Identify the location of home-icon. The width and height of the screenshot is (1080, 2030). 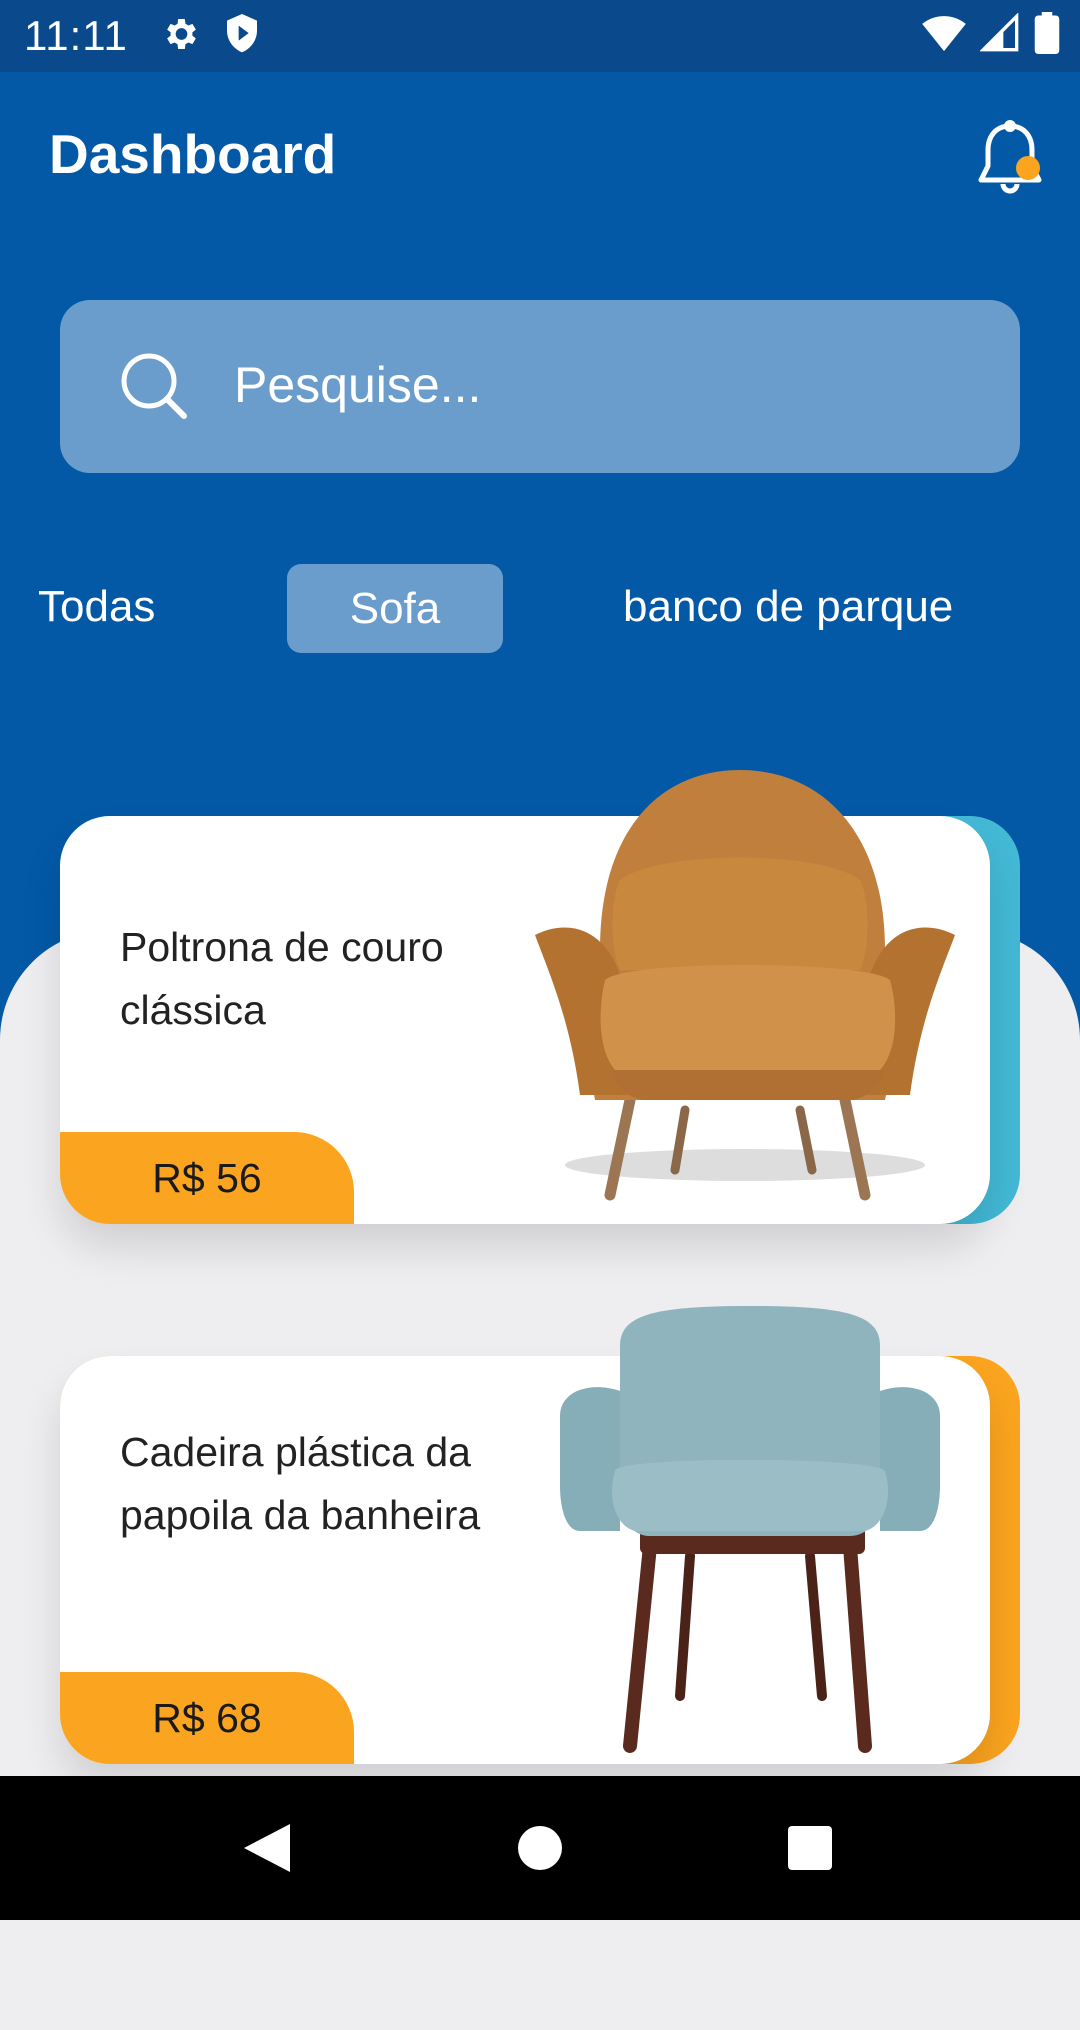
(540, 1848).